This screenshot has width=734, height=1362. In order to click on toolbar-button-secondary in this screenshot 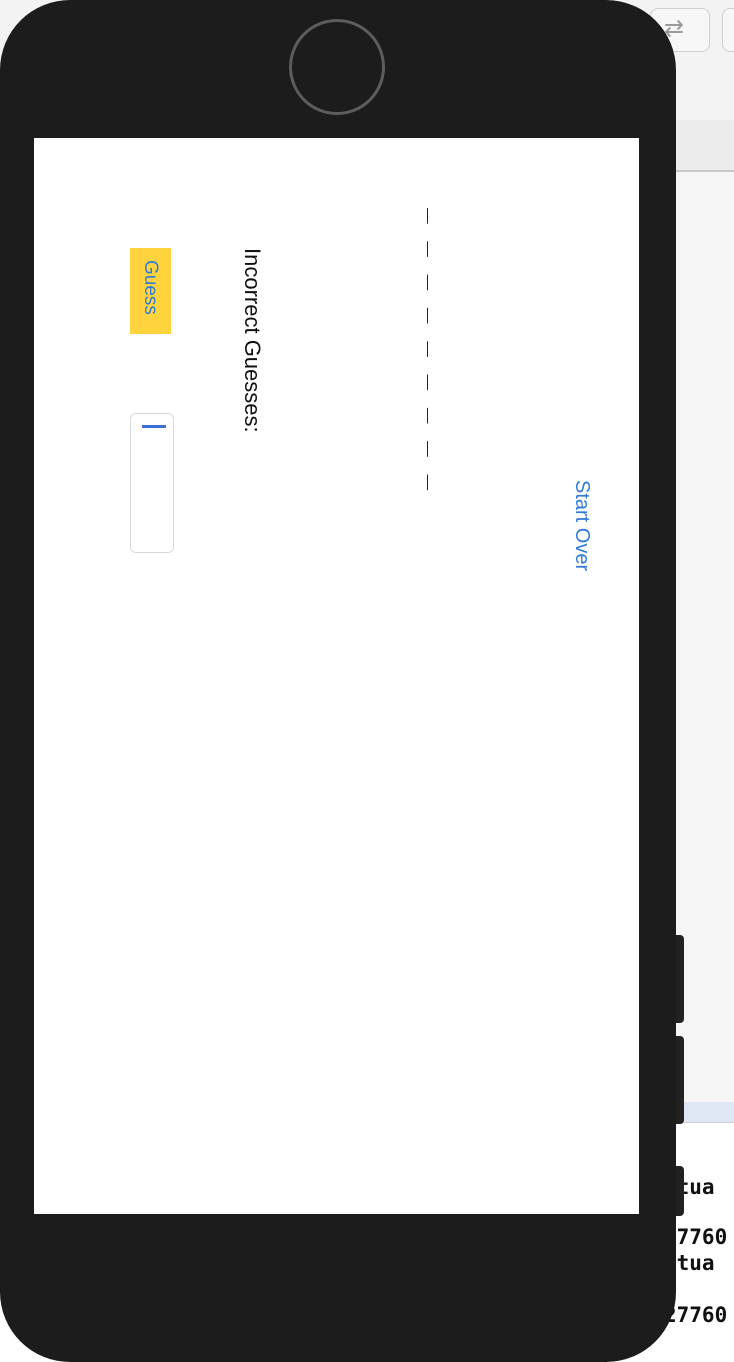, I will do `click(728, 30)`.